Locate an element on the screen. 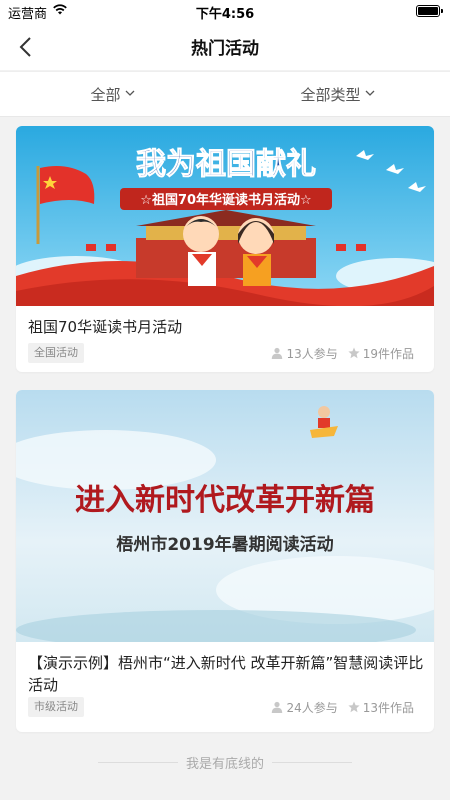 This screenshot has height=800, width=450. region-filter: 全部 is located at coordinates (112, 94).